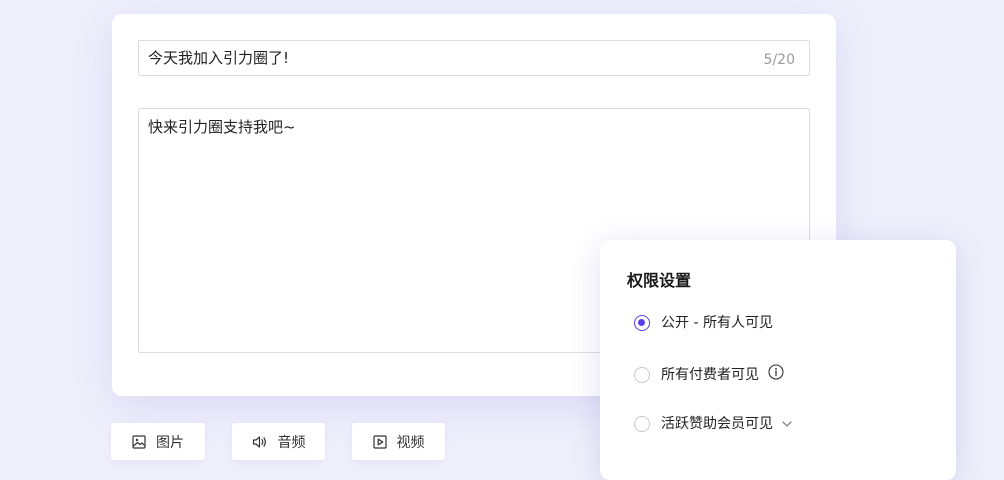  Describe the element at coordinates (642, 424) in the screenshot. I see `radio-active-sponsor` at that location.